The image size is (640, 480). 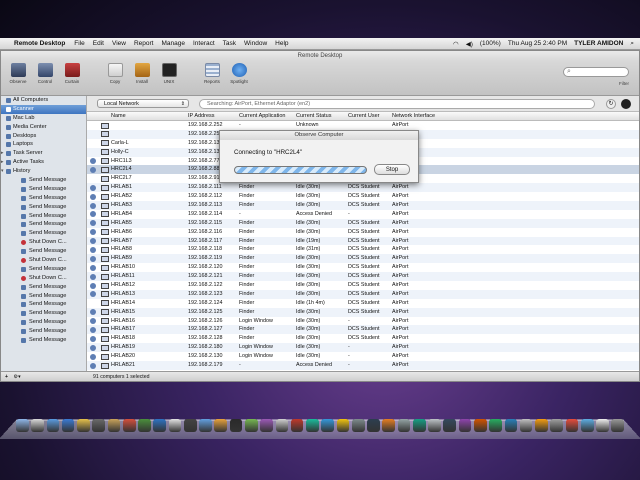 What do you see at coordinates (212, 73) in the screenshot?
I see `reports-button: Reports` at bounding box center [212, 73].